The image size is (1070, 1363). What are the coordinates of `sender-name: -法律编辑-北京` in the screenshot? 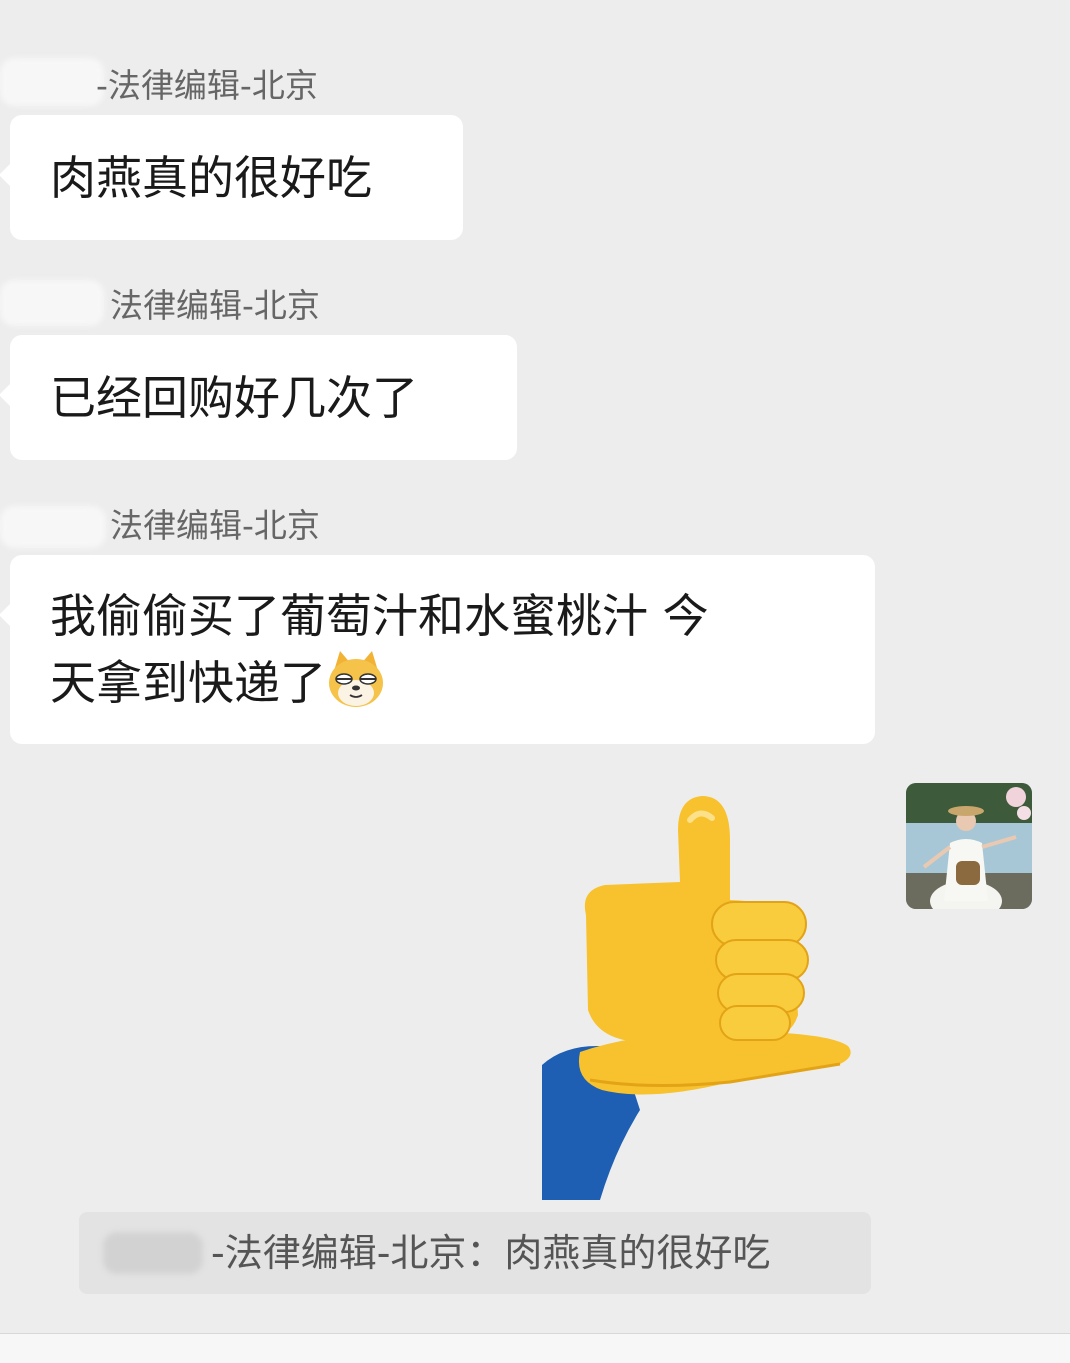 It's located at (207, 85).